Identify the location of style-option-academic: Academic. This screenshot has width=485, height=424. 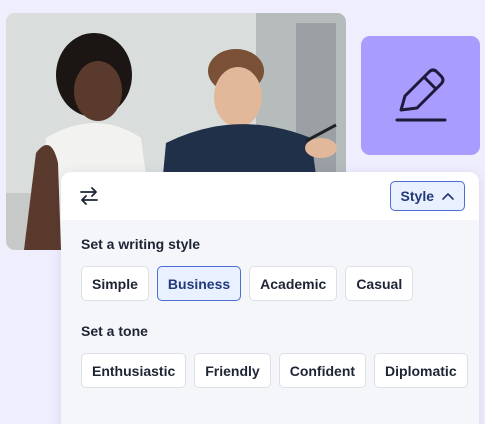
(293, 283).